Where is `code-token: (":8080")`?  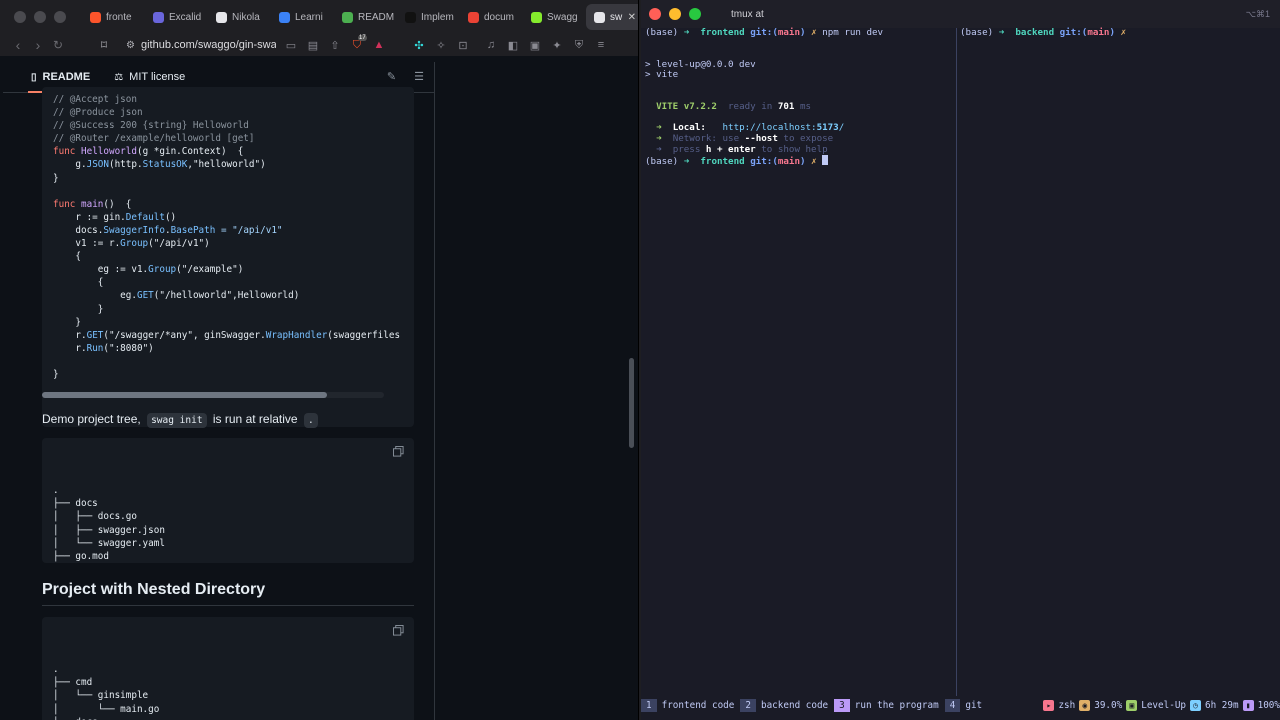
code-token: (":8080") is located at coordinates (128, 348).